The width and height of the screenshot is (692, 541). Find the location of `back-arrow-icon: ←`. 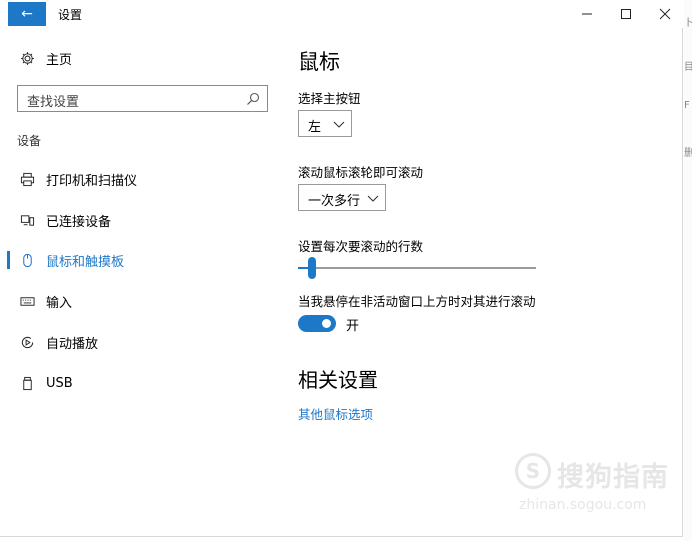

back-arrow-icon: ← is located at coordinates (27, 14).